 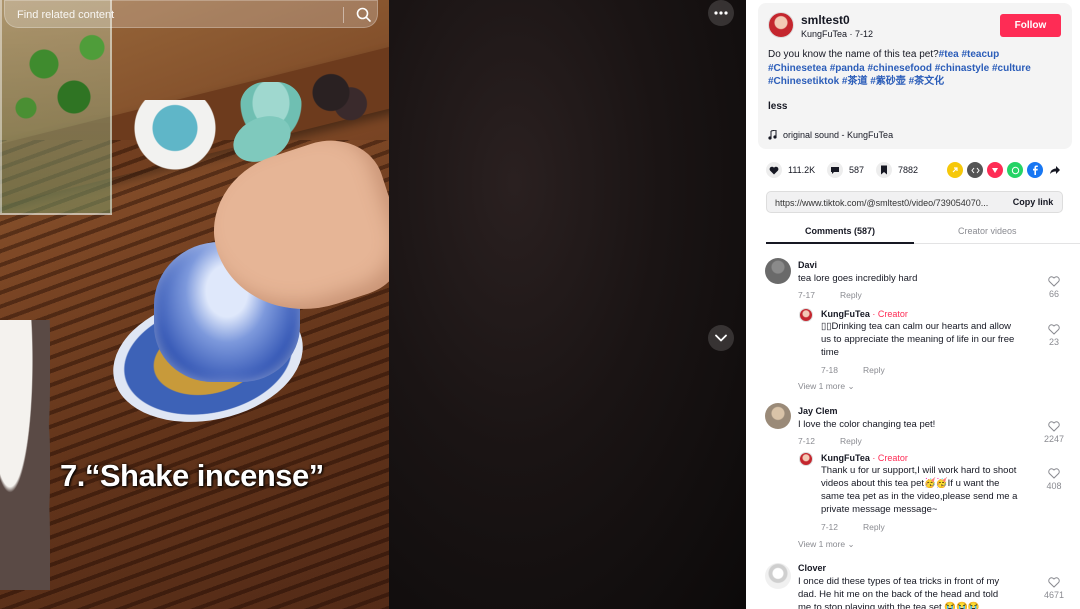 What do you see at coordinates (781, 25) in the screenshot?
I see `author-avatar` at bounding box center [781, 25].